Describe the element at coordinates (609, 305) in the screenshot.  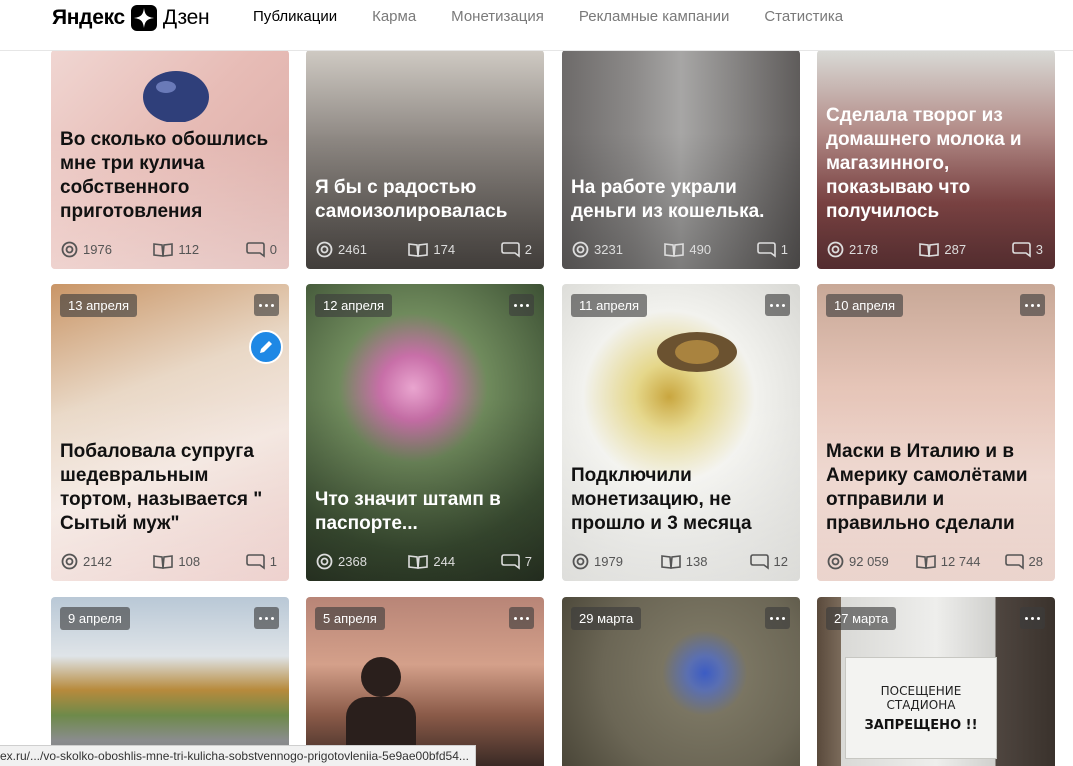
I see `publish-date: 11 апреля` at that location.